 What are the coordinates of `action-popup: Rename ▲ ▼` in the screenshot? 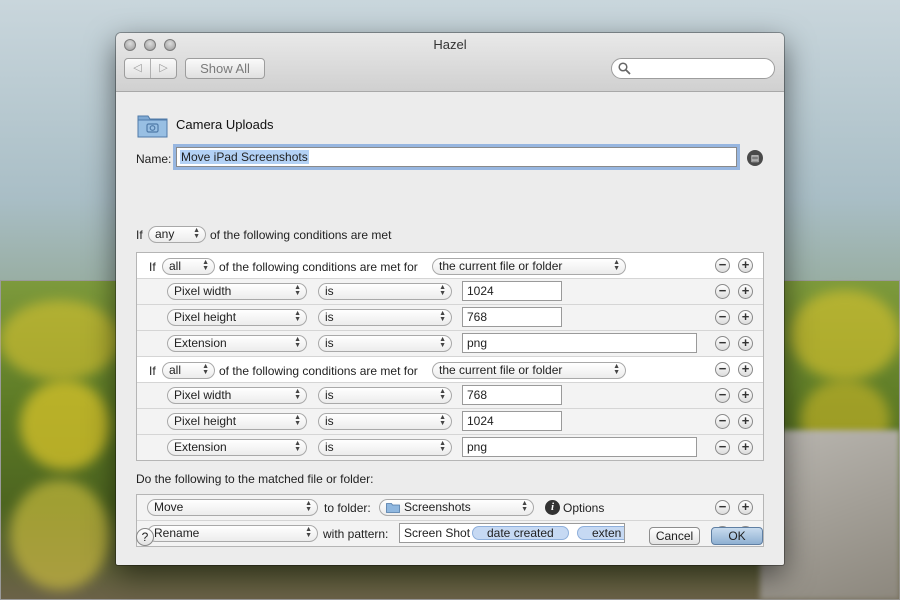 It's located at (232, 533).